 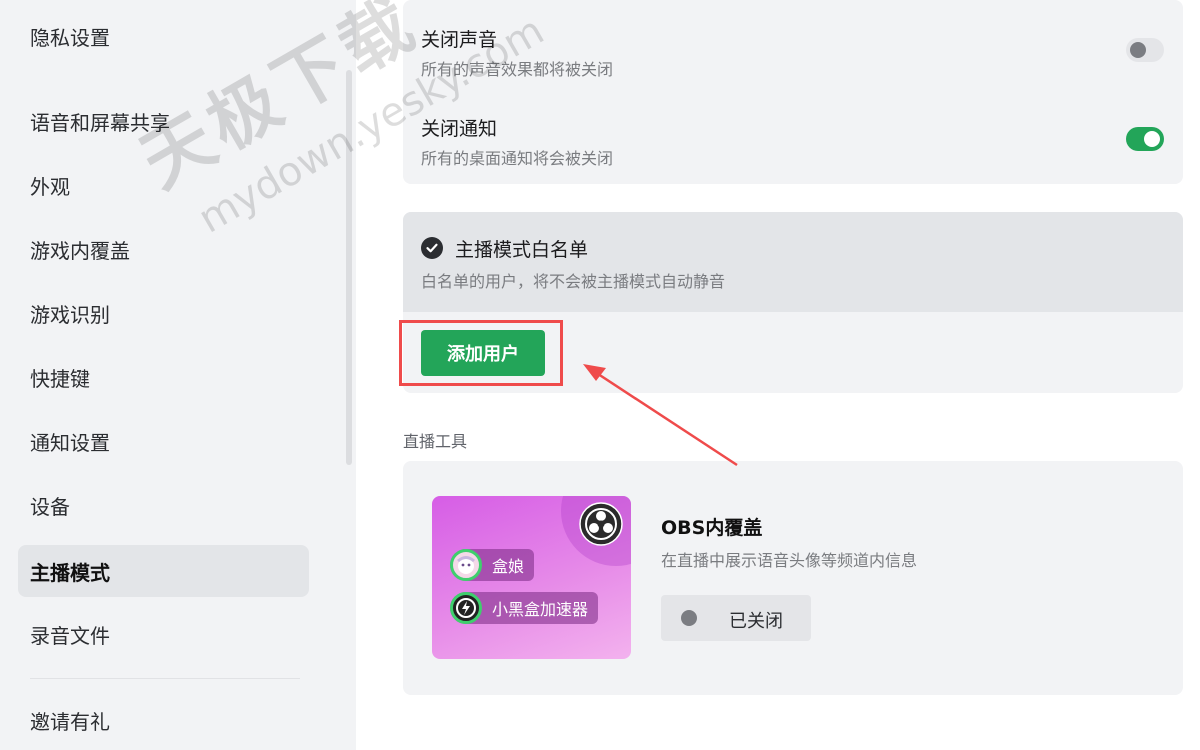 I want to click on sidebar-item-voice-screen-share: 语音和屏幕共享, so click(x=163, y=121).